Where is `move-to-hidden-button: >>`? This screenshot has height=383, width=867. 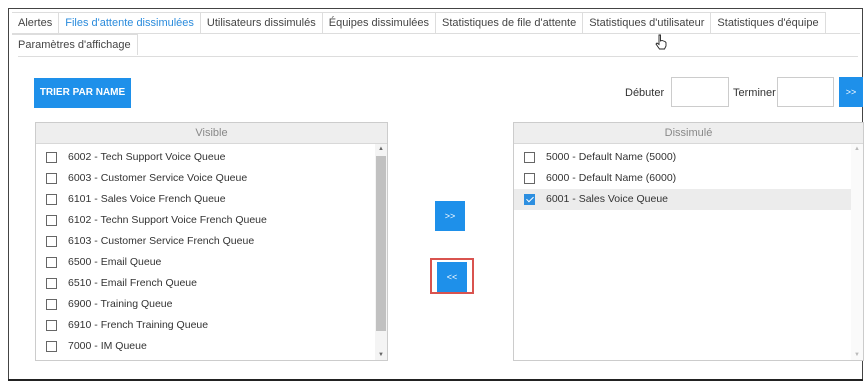
move-to-hidden-button: >> is located at coordinates (450, 216).